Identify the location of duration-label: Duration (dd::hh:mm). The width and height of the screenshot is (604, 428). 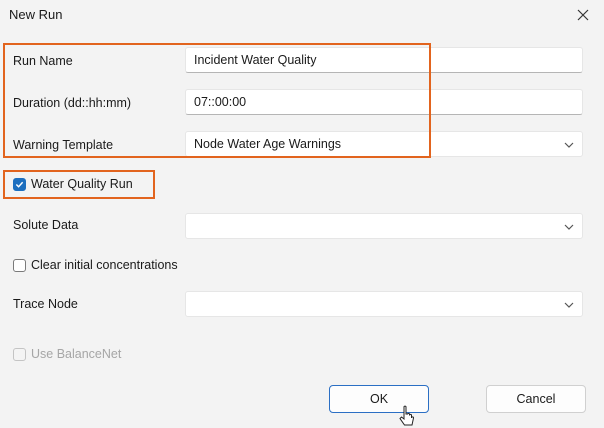
(72, 103).